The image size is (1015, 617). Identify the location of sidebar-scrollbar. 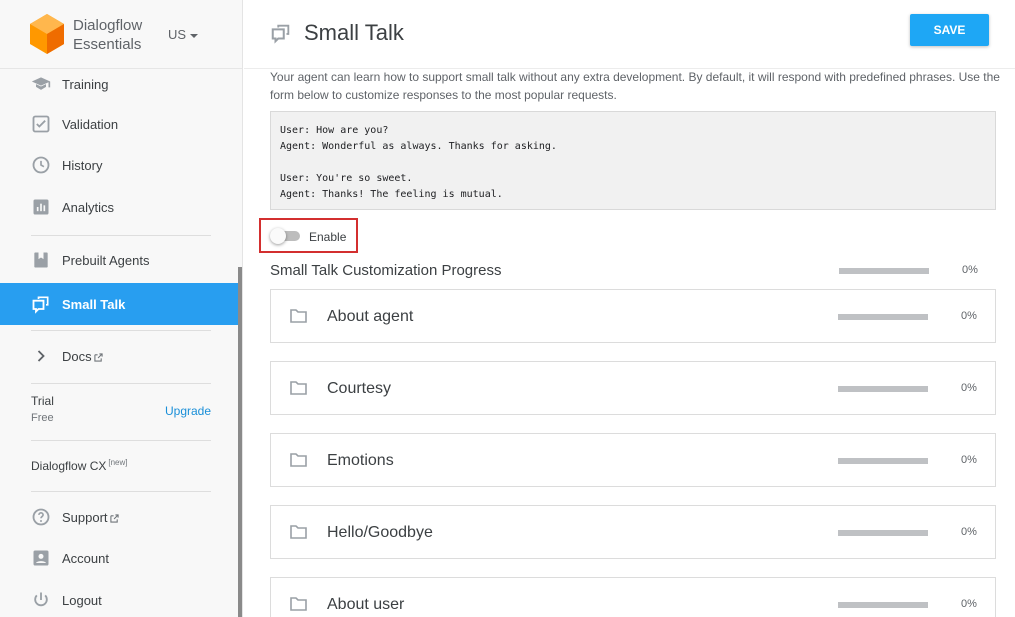
(240, 442).